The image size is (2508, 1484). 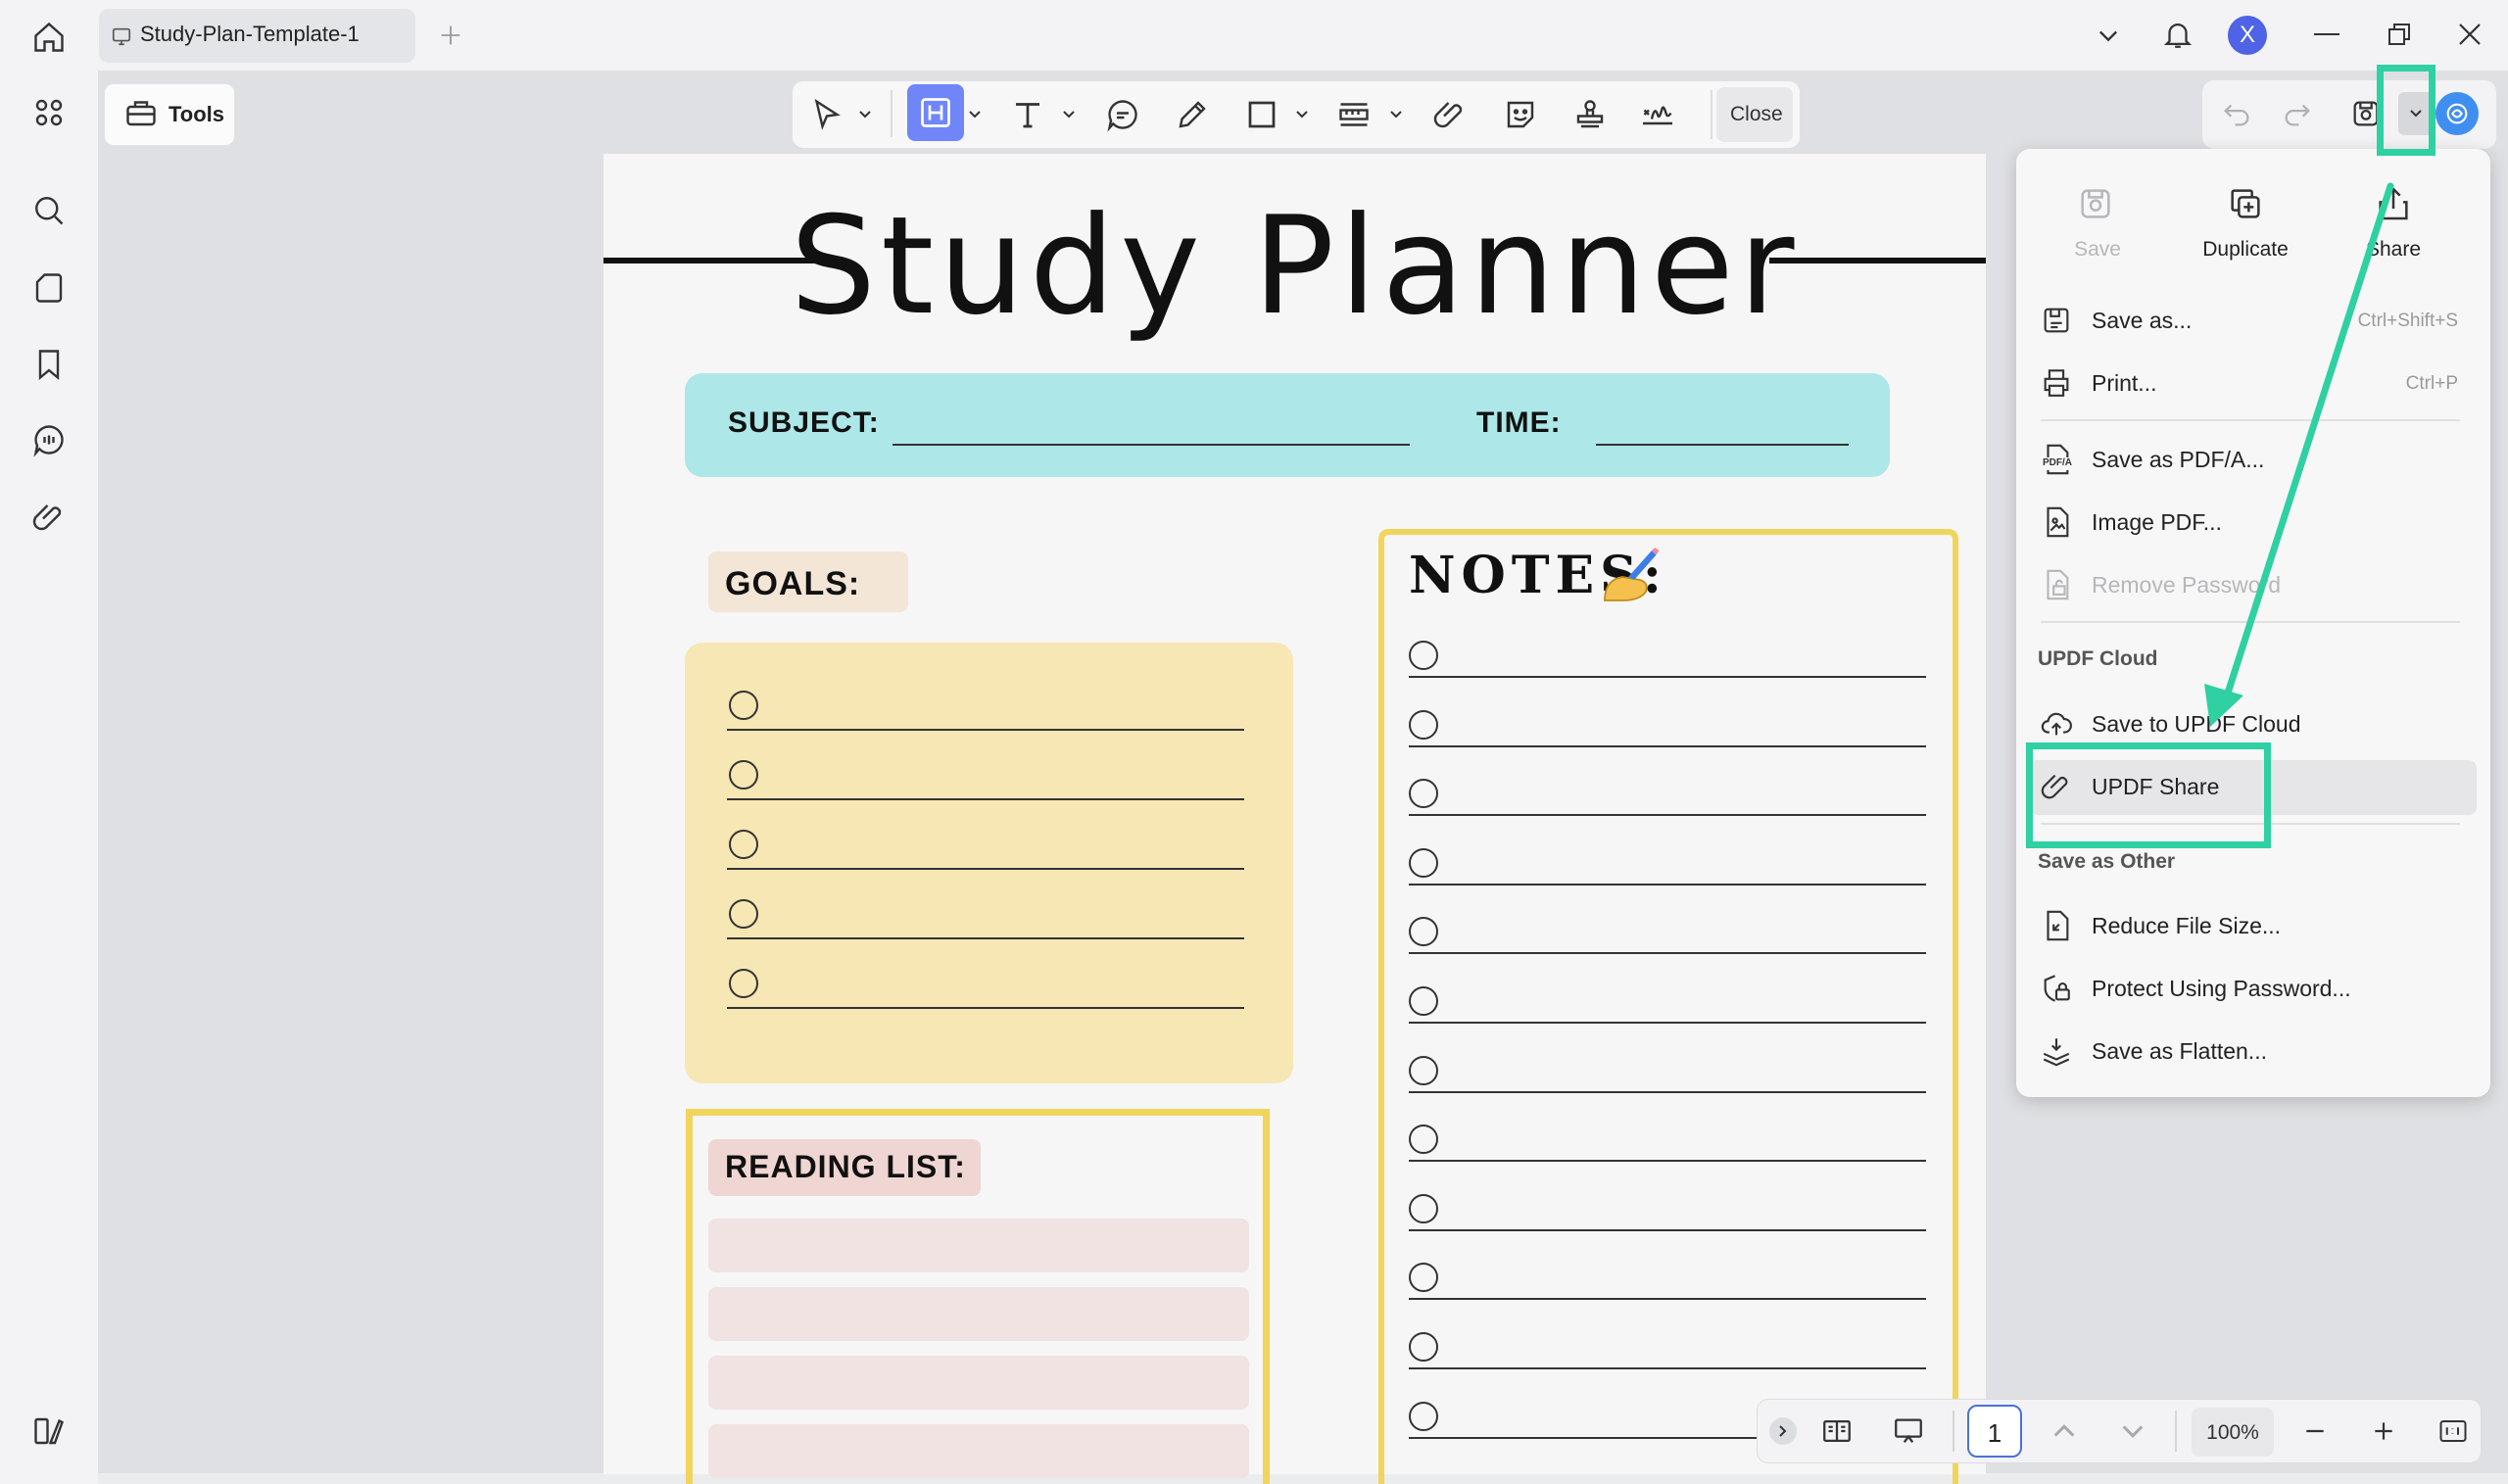 I want to click on highlight-tool-button, so click(x=935, y=112).